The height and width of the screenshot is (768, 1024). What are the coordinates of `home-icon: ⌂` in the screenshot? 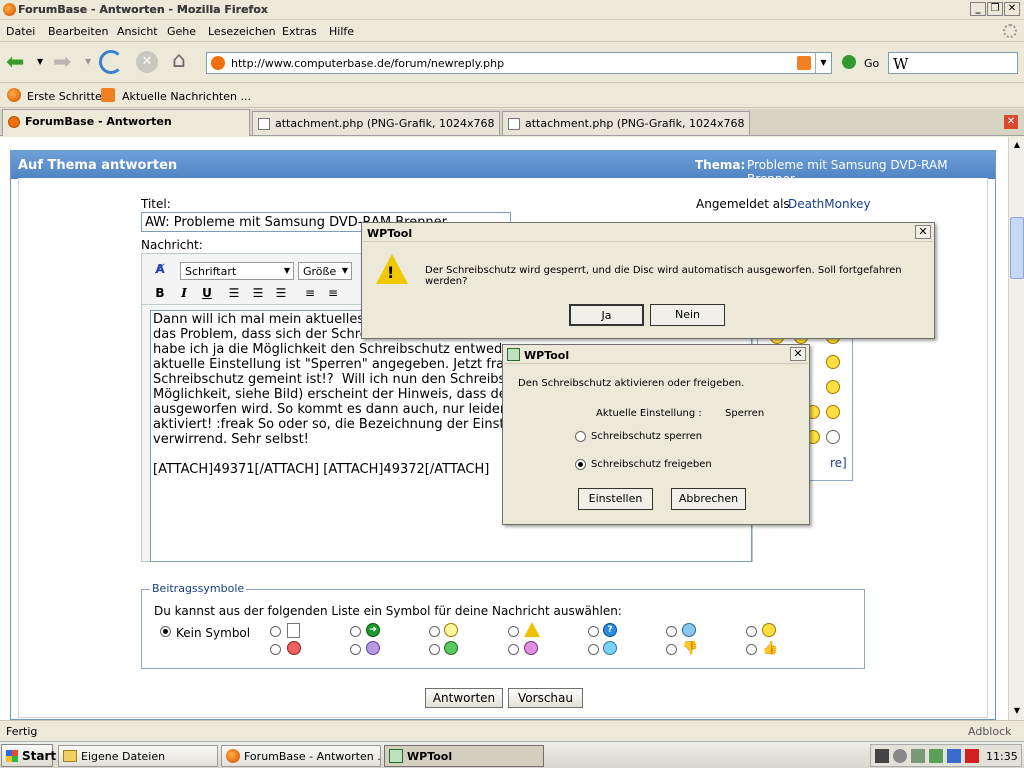 It's located at (179, 61).